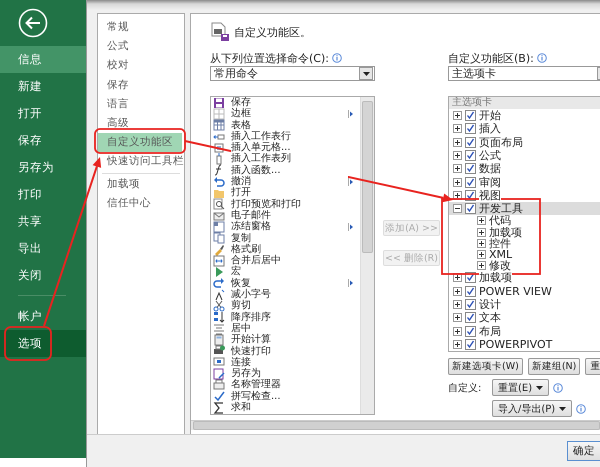  Describe the element at coordinates (141, 85) in the screenshot. I see `category-item: 保存` at that location.